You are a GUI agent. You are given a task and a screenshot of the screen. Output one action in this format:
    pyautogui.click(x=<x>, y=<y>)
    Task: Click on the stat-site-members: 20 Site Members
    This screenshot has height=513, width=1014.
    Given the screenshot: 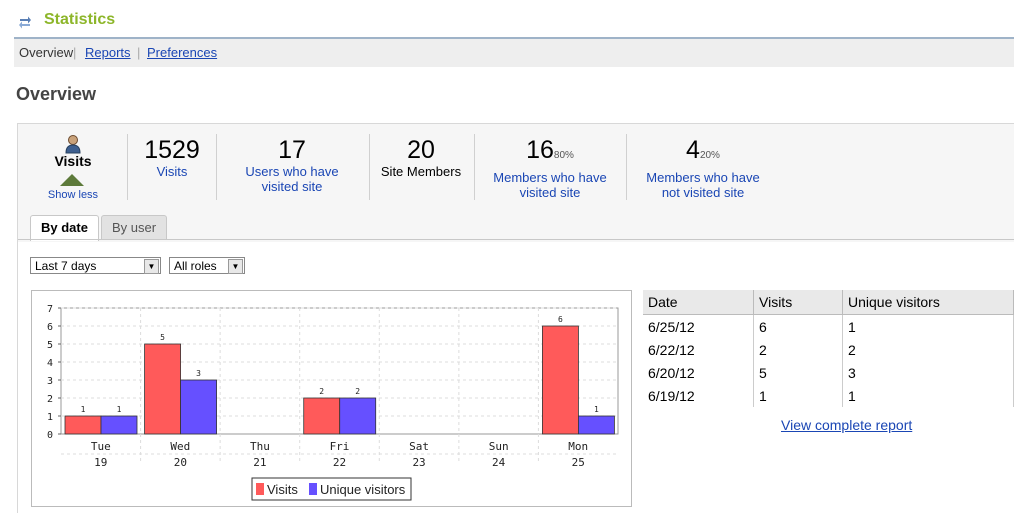 What is the action you would take?
    pyautogui.click(x=421, y=157)
    